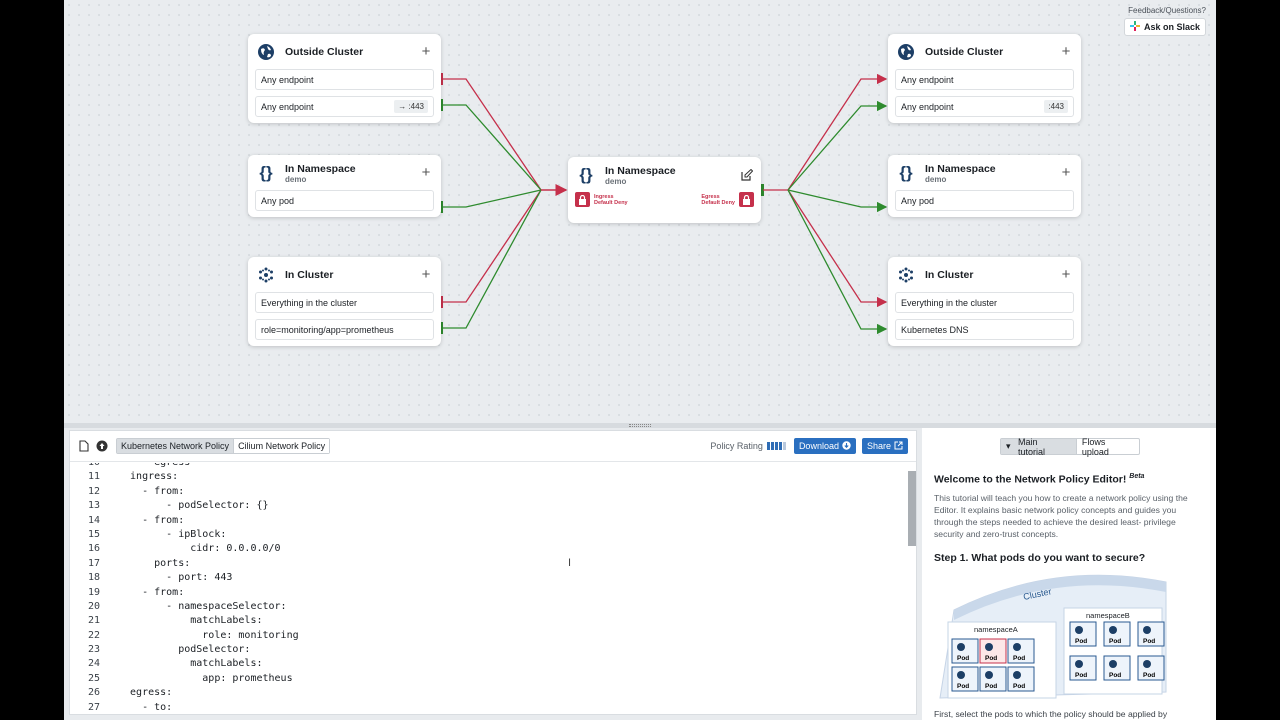  I want to click on code-line: 26 egress:, so click(489, 693).